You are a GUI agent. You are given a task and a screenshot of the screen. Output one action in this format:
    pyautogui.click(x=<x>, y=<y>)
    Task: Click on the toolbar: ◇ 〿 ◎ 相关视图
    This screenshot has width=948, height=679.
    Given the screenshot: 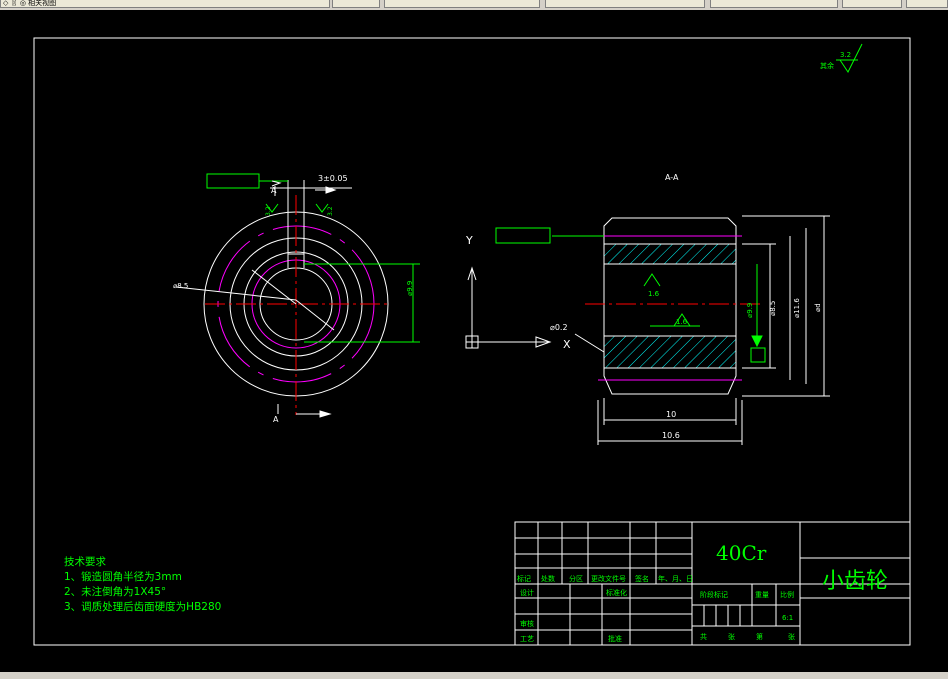 What is the action you would take?
    pyautogui.click(x=474, y=5)
    